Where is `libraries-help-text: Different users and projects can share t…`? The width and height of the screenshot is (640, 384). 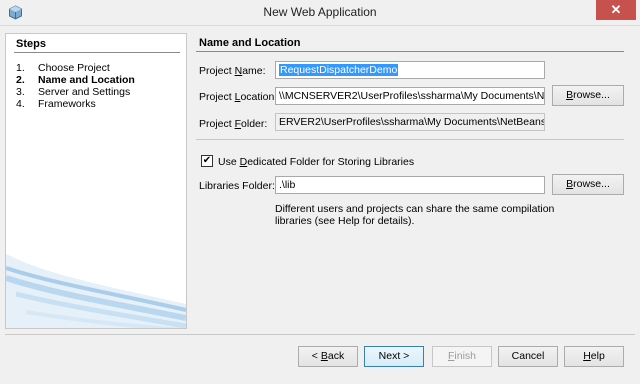 libraries-help-text: Different users and projects can share t… is located at coordinates (415, 215).